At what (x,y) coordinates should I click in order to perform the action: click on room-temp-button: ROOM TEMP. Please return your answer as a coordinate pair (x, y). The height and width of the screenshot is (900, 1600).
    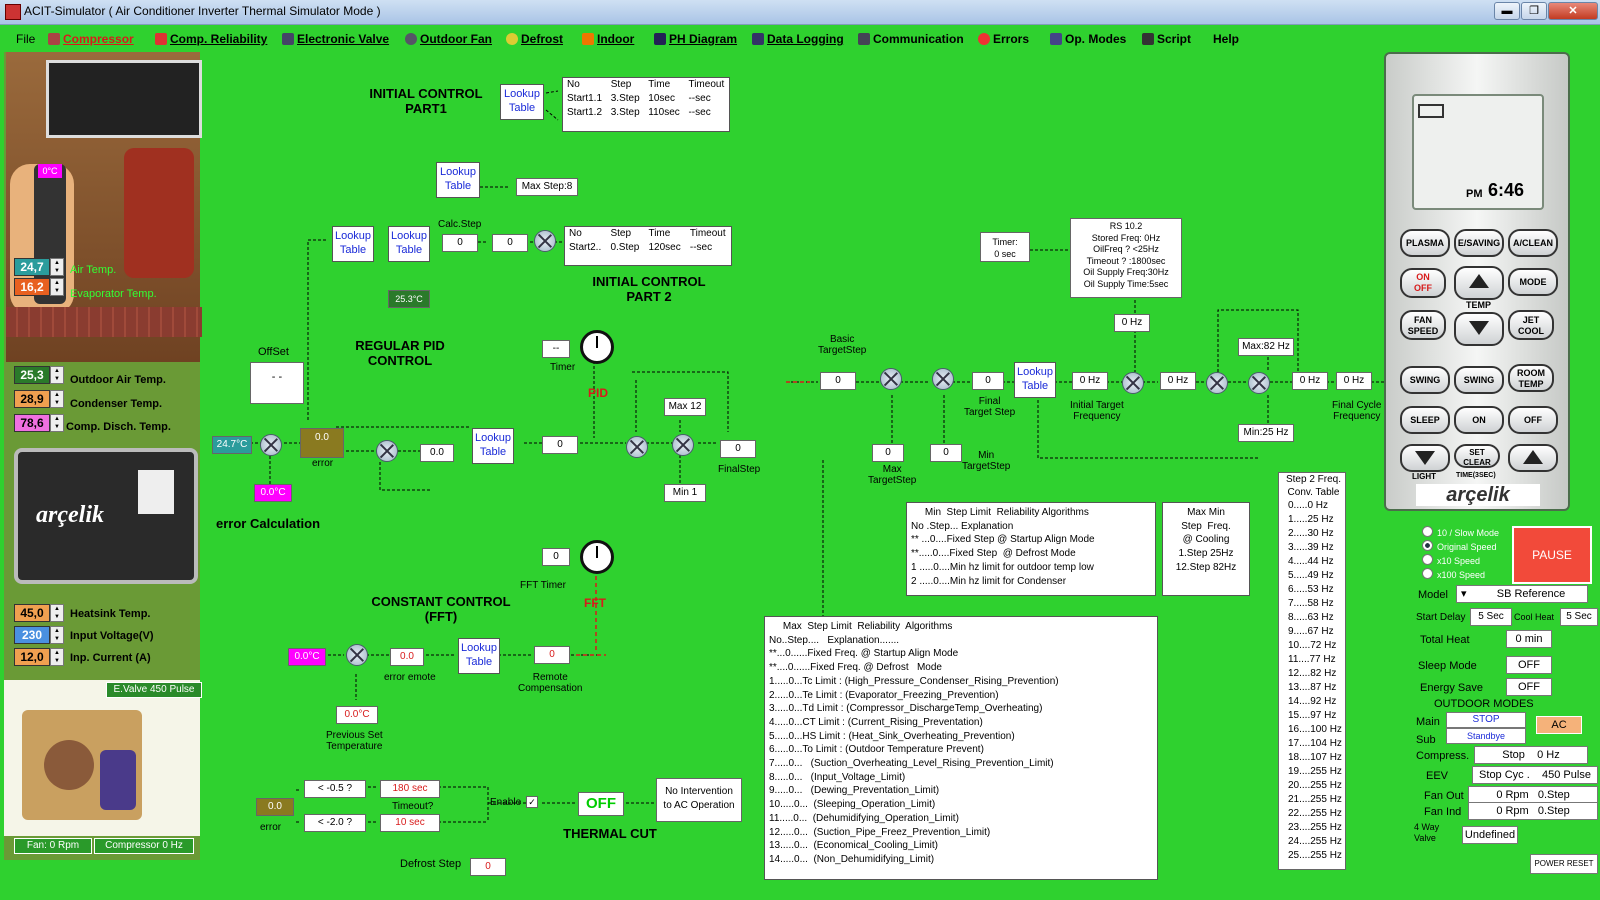
    Looking at the image, I should click on (1531, 378).